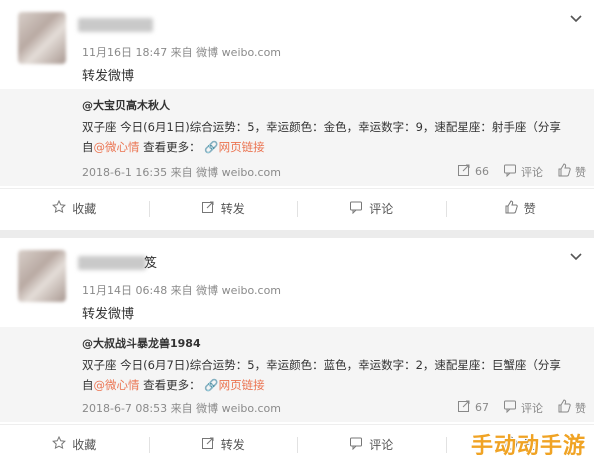 The height and width of the screenshot is (464, 594). I want to click on username-suffix: 笈, so click(150, 261).